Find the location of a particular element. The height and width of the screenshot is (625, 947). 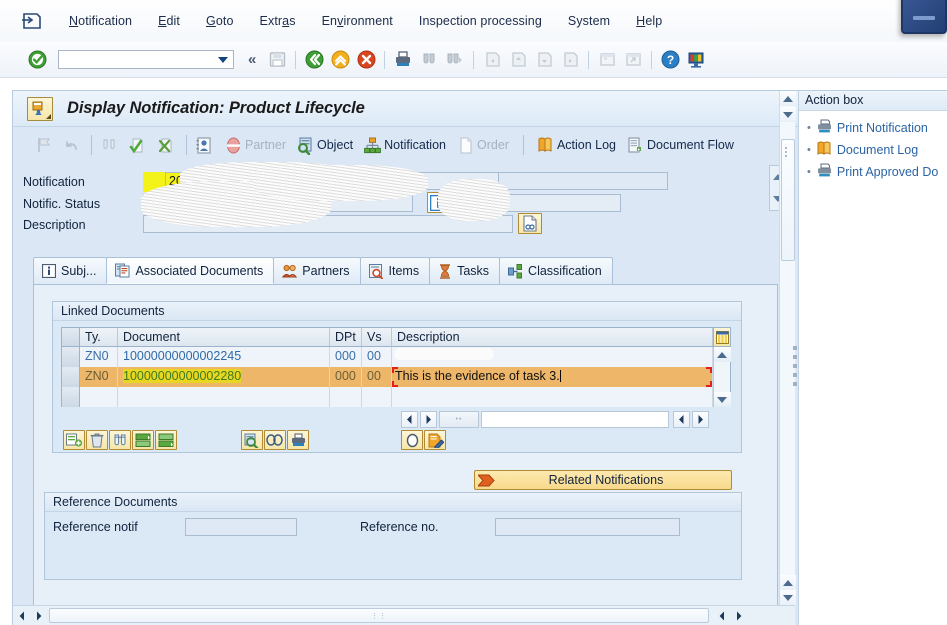

menu-item-help: Help is located at coordinates (649, 21).